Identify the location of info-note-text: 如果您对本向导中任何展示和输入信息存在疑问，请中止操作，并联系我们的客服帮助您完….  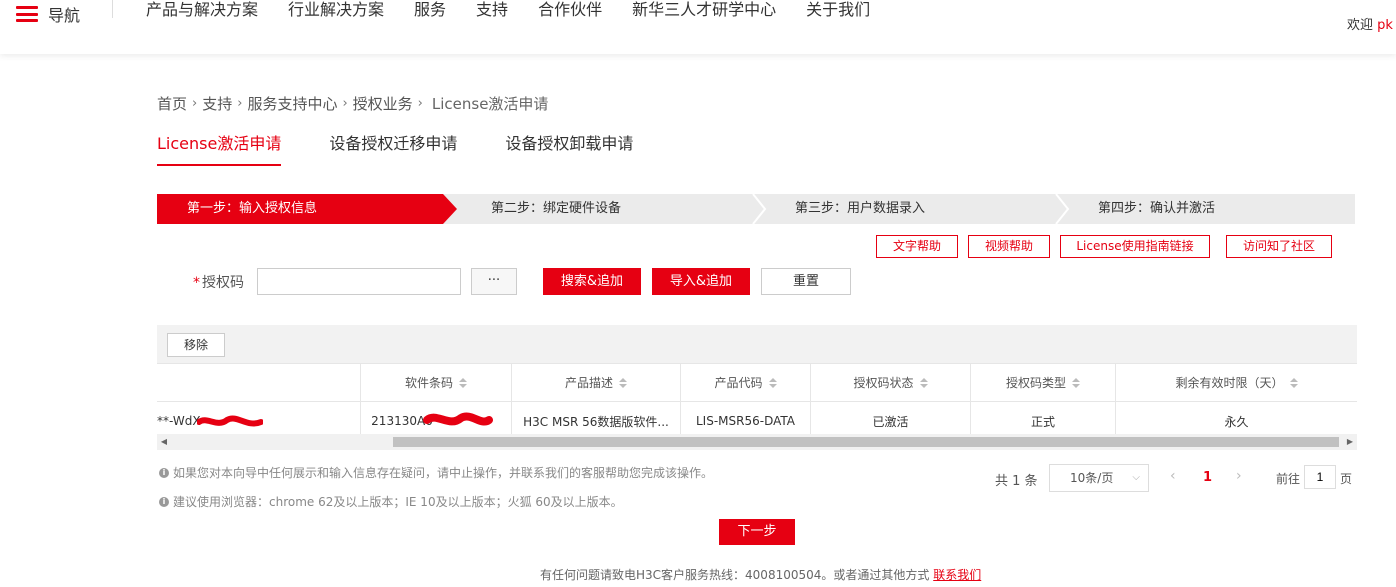
(443, 473).